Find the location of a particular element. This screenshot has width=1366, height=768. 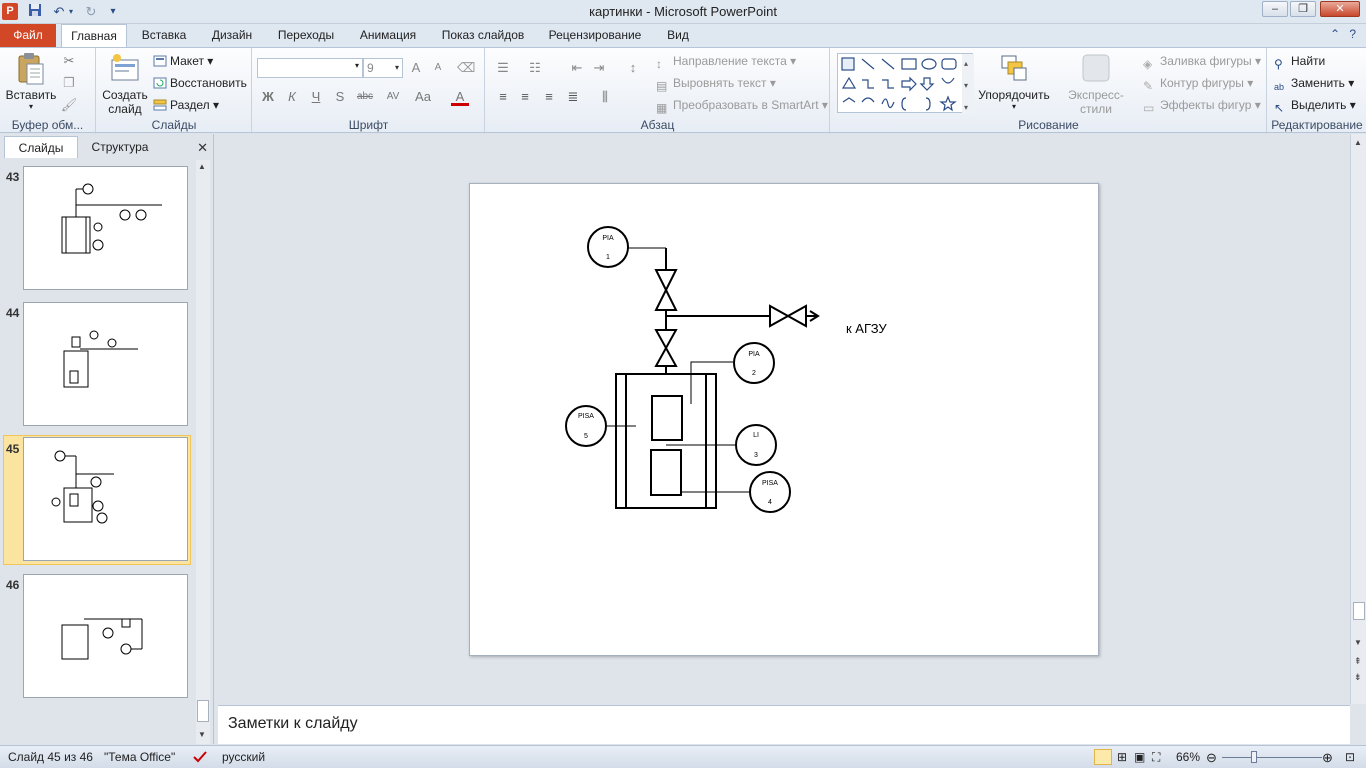

tab-slides: Слайды is located at coordinates (41, 147).